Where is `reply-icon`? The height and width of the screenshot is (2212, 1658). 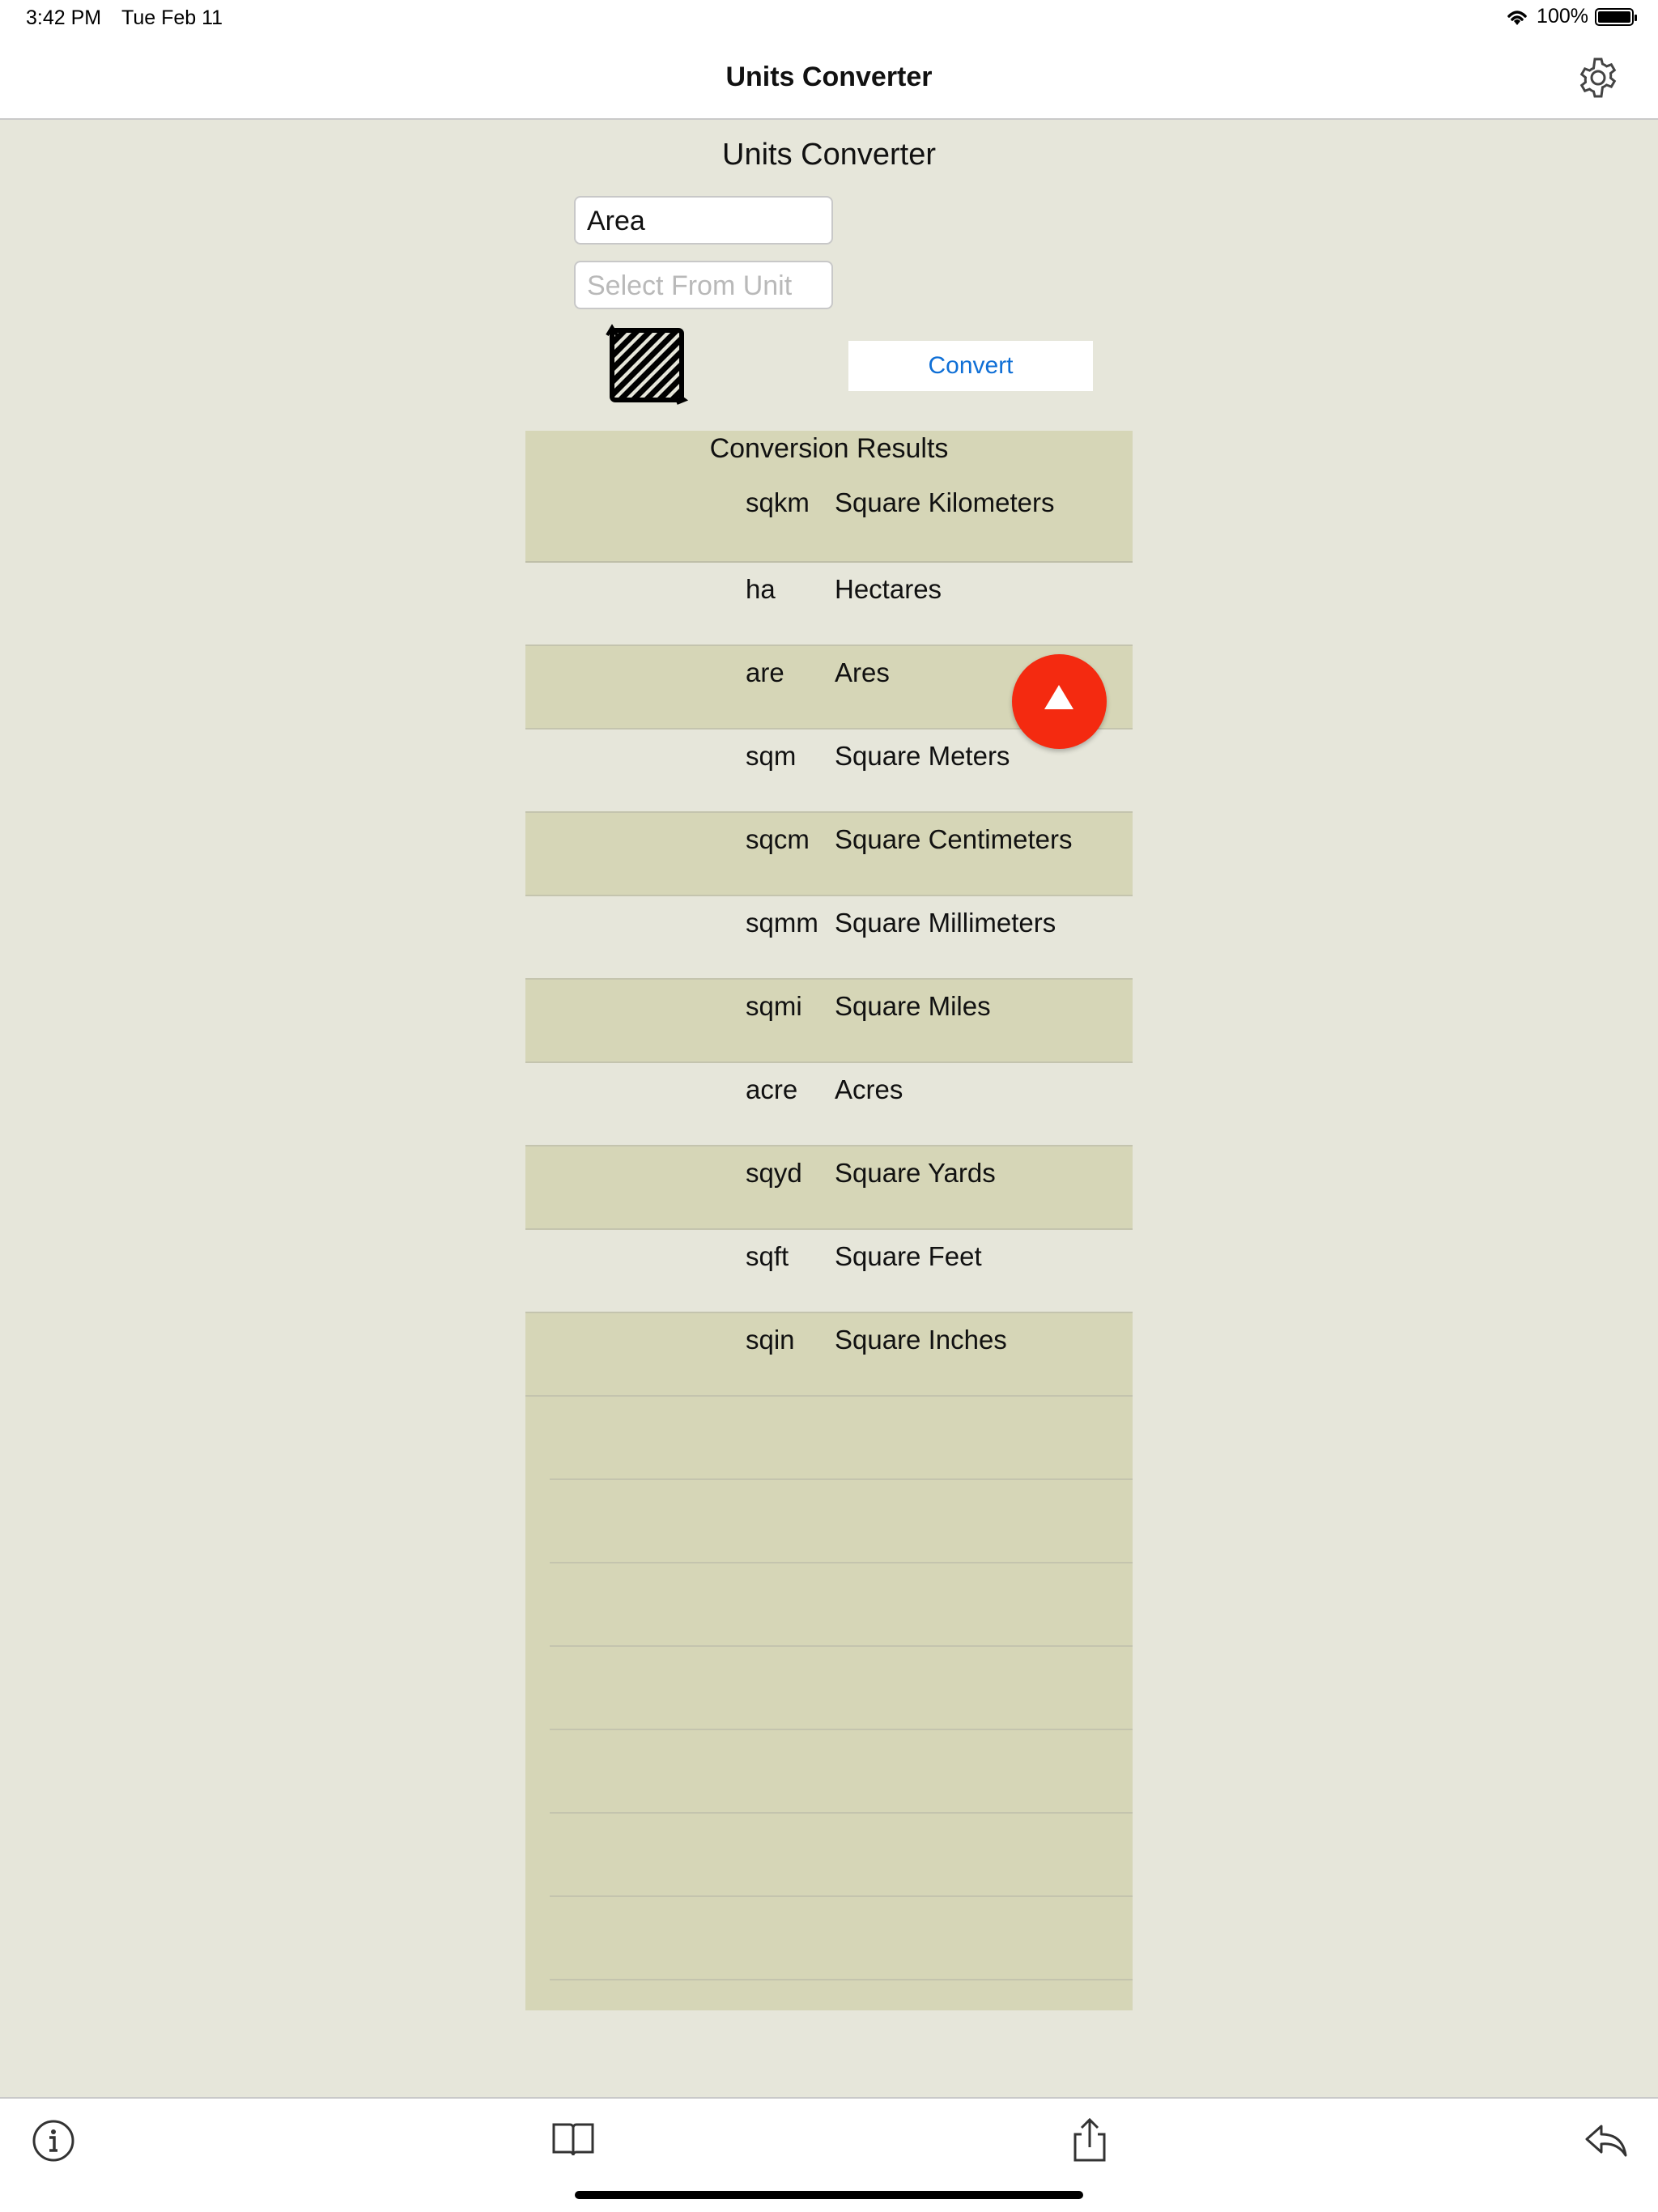
reply-icon is located at coordinates (1606, 2141).